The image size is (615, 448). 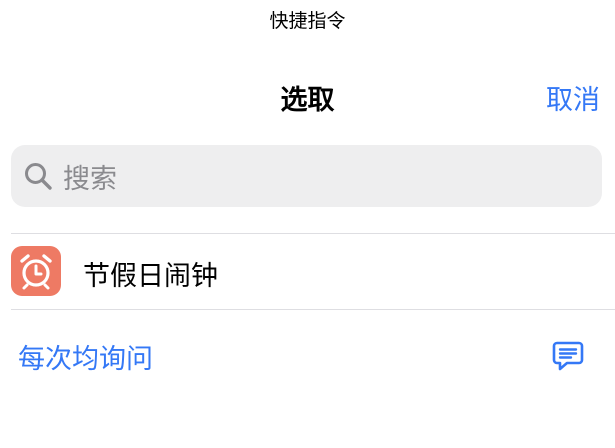 What do you see at coordinates (306, 176) in the screenshot?
I see `search-input: 搜索` at bounding box center [306, 176].